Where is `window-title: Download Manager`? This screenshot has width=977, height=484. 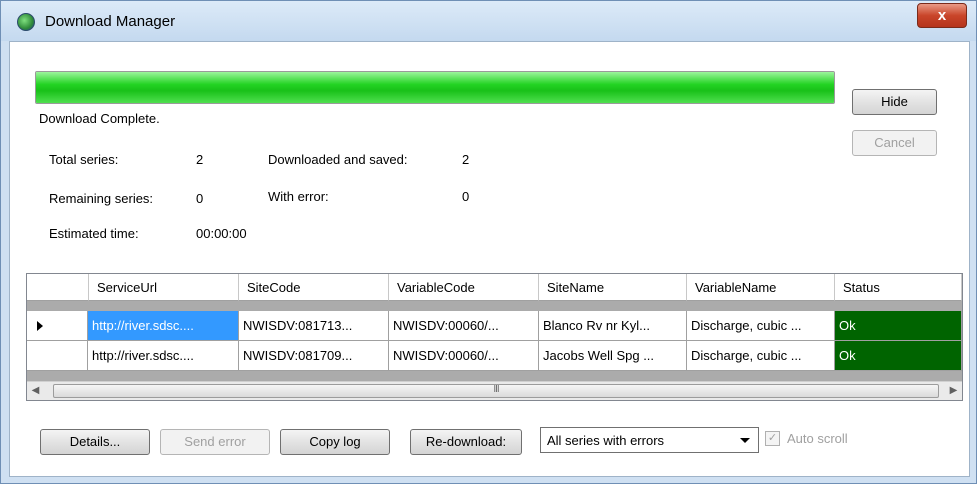 window-title: Download Manager is located at coordinates (110, 21).